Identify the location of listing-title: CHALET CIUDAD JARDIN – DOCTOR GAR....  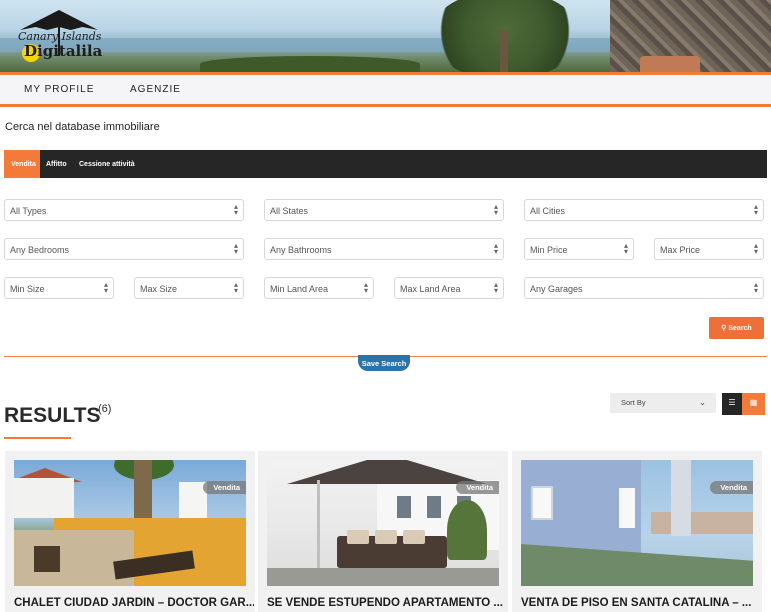
(134, 603).